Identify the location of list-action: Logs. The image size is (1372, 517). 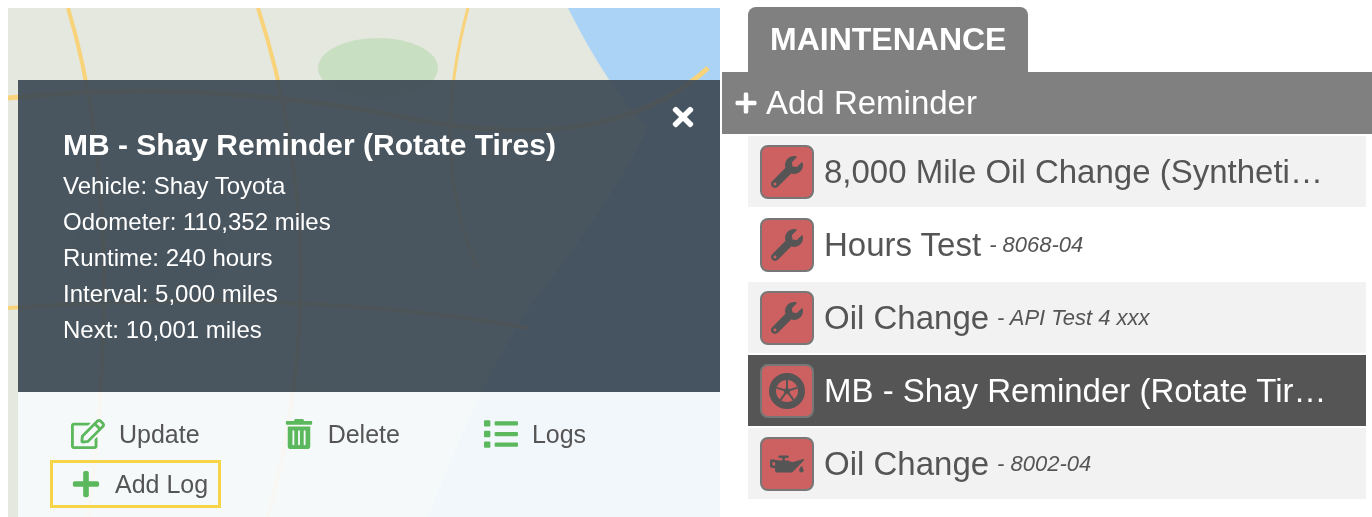
(531, 434).